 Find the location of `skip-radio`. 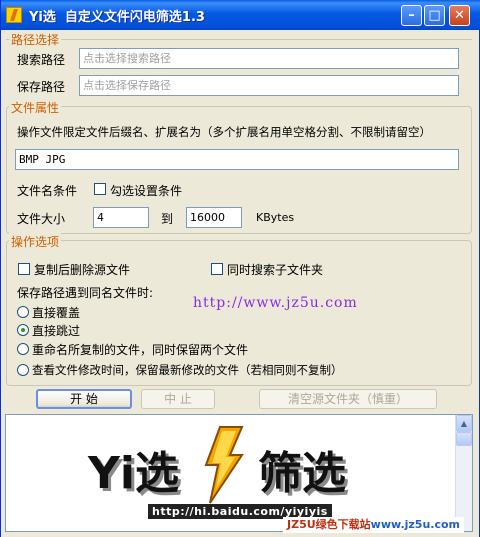

skip-radio is located at coordinates (23, 330).